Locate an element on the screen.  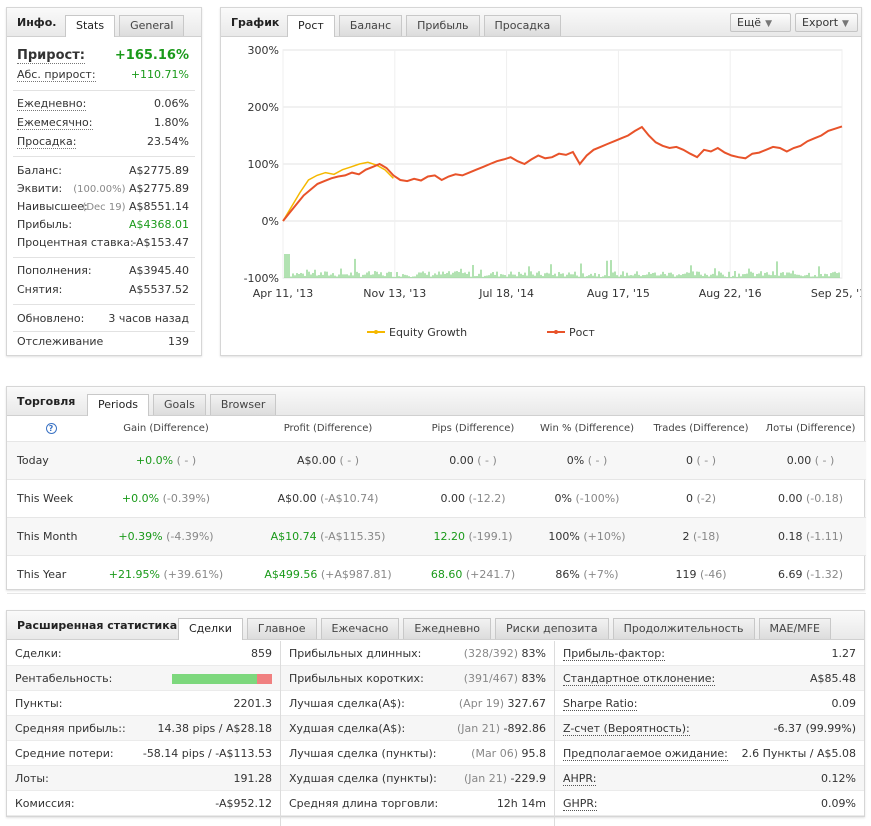
stat-label: Стандартное отклонение: is located at coordinates (639, 679).